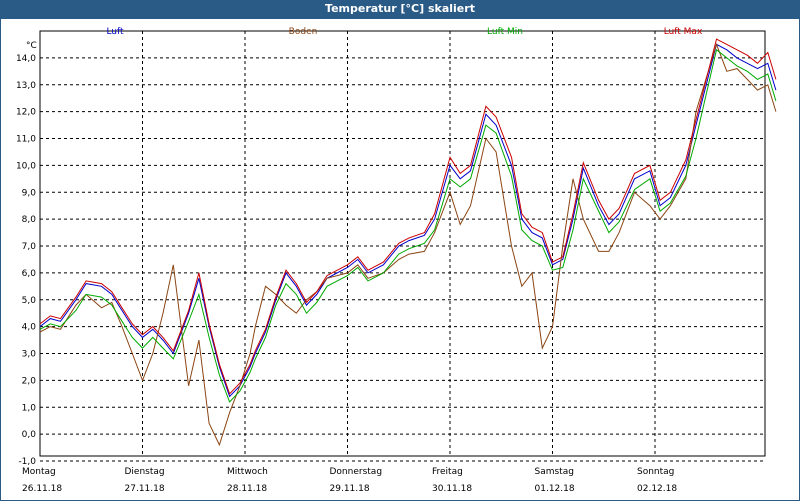 Image resolution: width=800 pixels, height=501 pixels. What do you see at coordinates (29, 193) in the screenshot?
I see `y-tick-label: 9,0` at bounding box center [29, 193].